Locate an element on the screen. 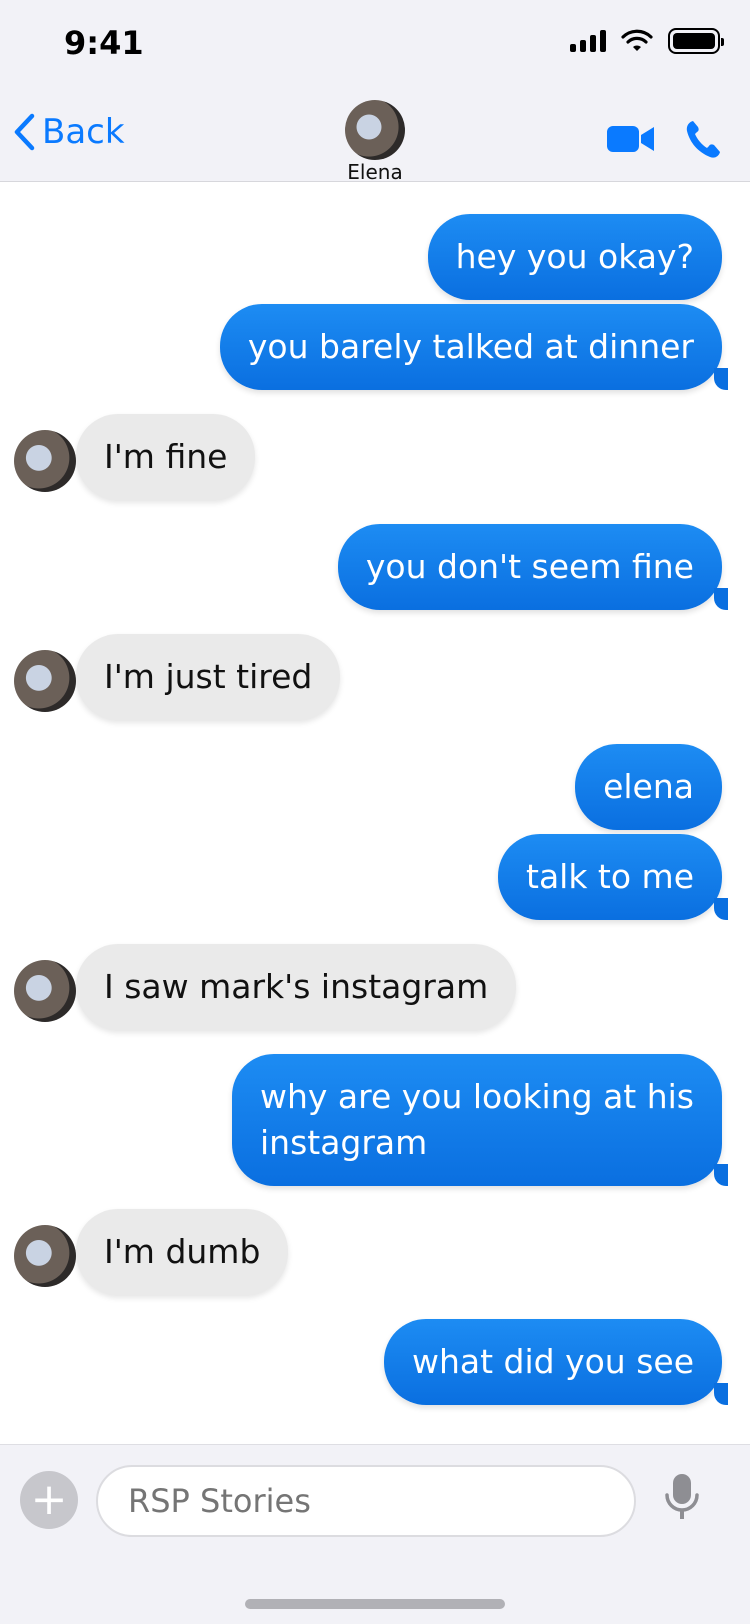 This screenshot has width=750, height=1624. sent-message: elena is located at coordinates (648, 787).